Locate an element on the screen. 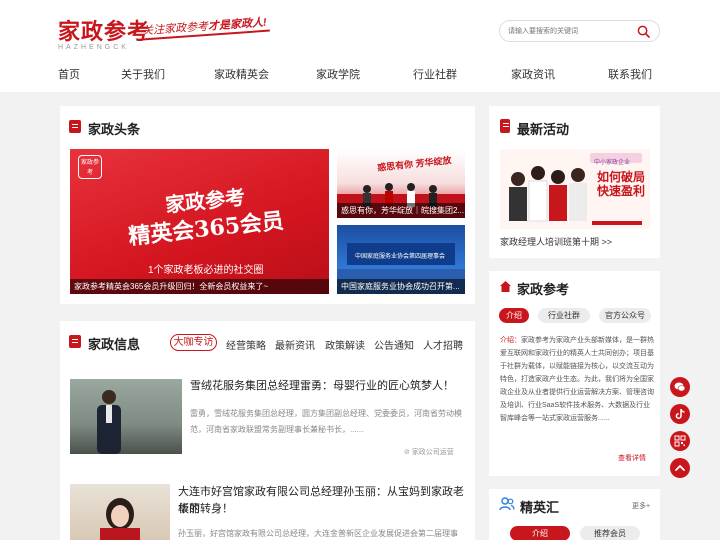 This screenshot has width=720, height=540. tab-latest: 最新资讯 is located at coordinates (295, 344).